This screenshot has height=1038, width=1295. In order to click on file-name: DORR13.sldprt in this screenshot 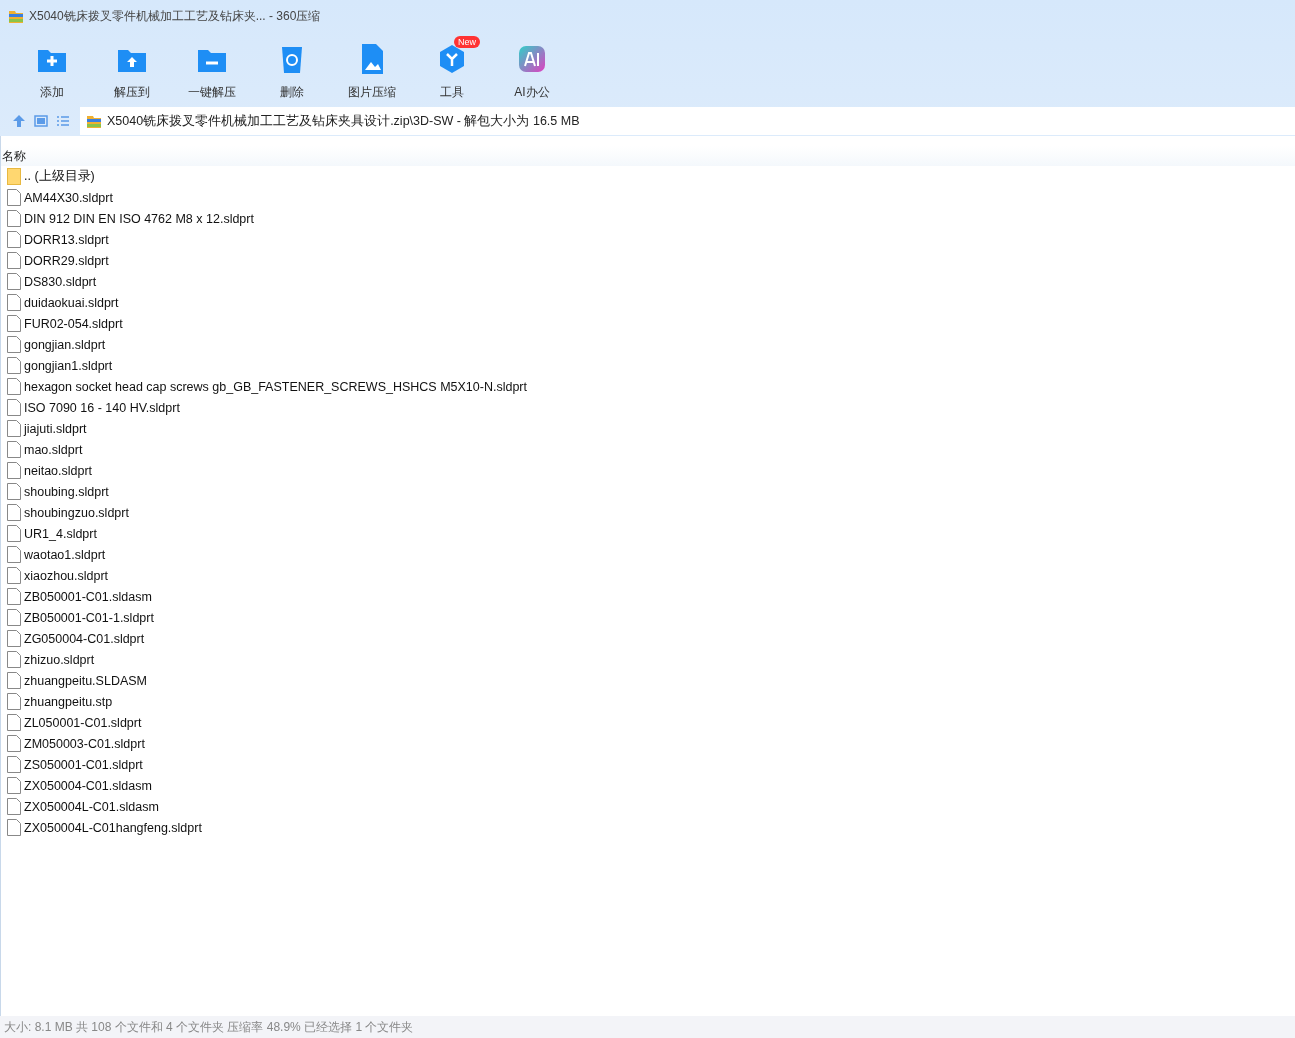, I will do `click(66, 239)`.